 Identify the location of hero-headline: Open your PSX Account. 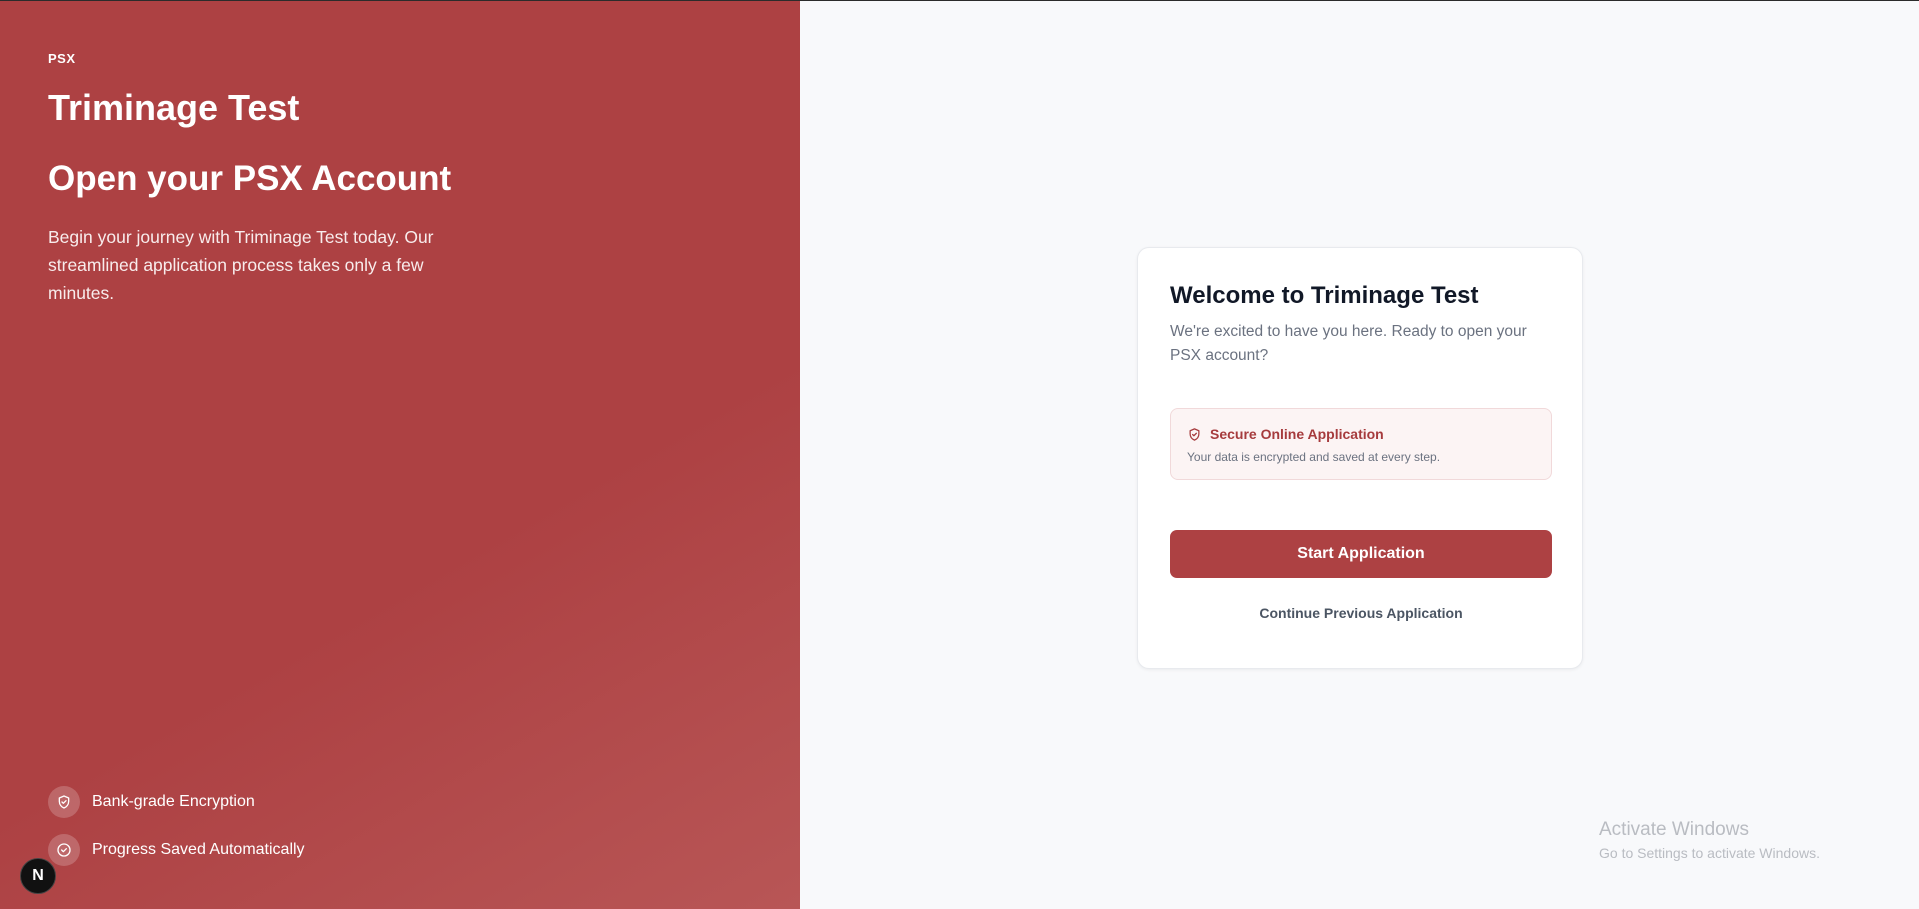
(250, 178).